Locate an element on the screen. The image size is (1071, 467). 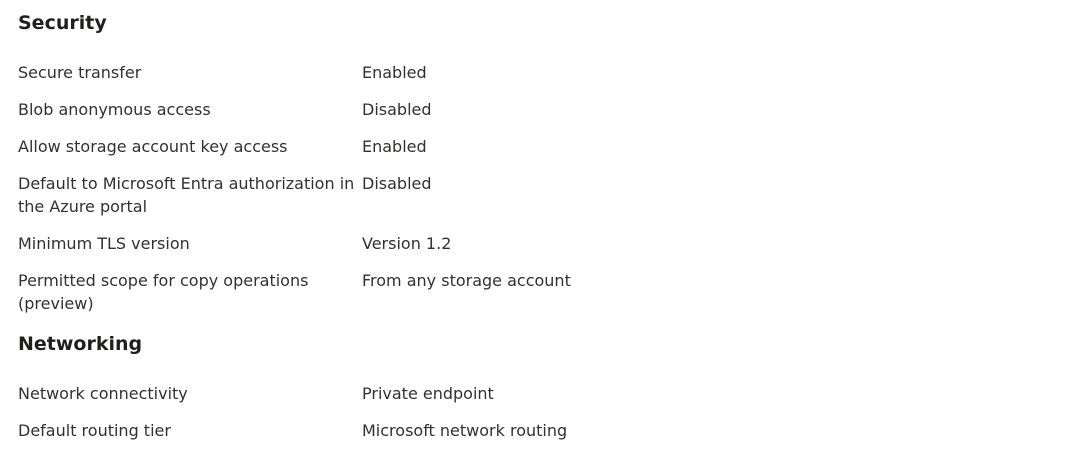
property-row-network-connectivity: Network connectivity Private endpoint is located at coordinates (544, 393).